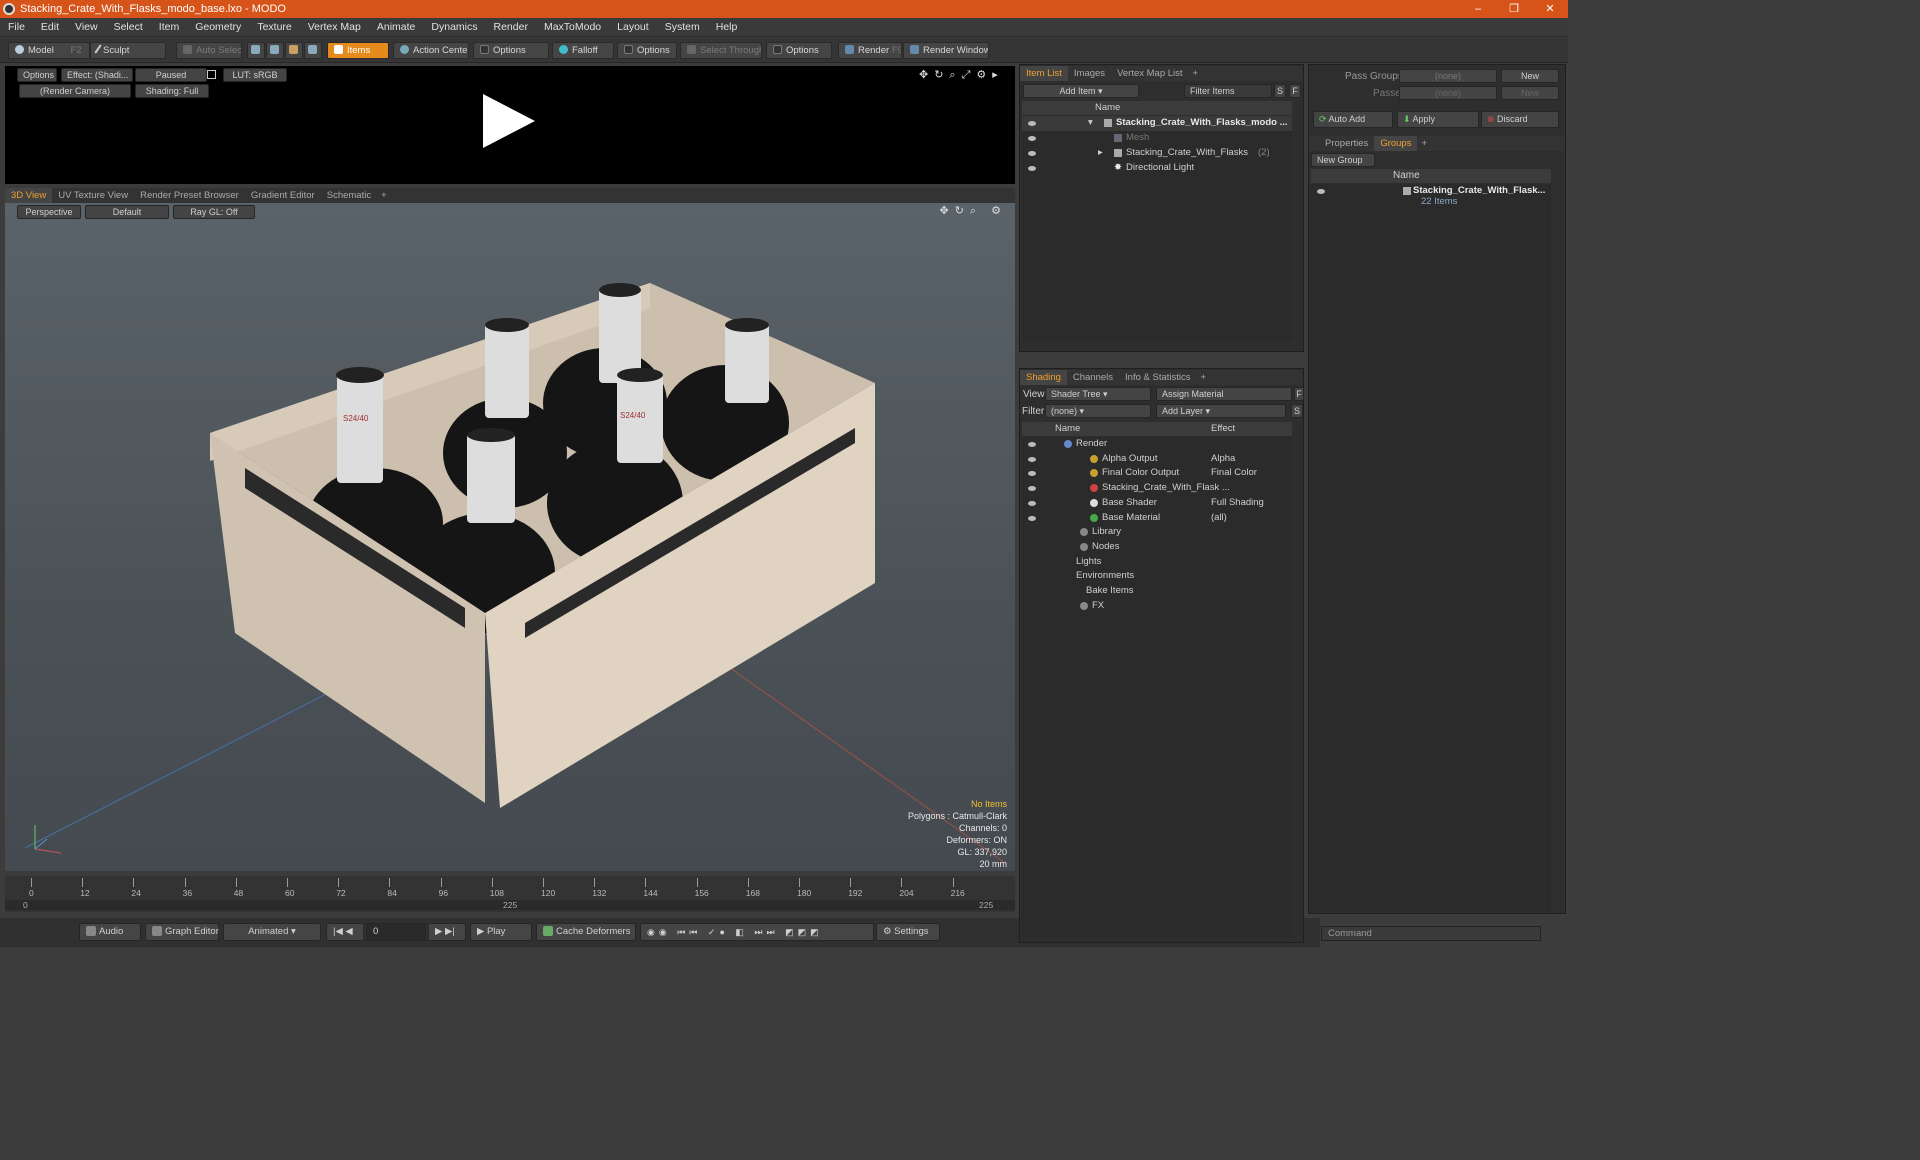 The height and width of the screenshot is (1160, 1920). I want to click on pass-groups-dropdown: (none), so click(1448, 76).